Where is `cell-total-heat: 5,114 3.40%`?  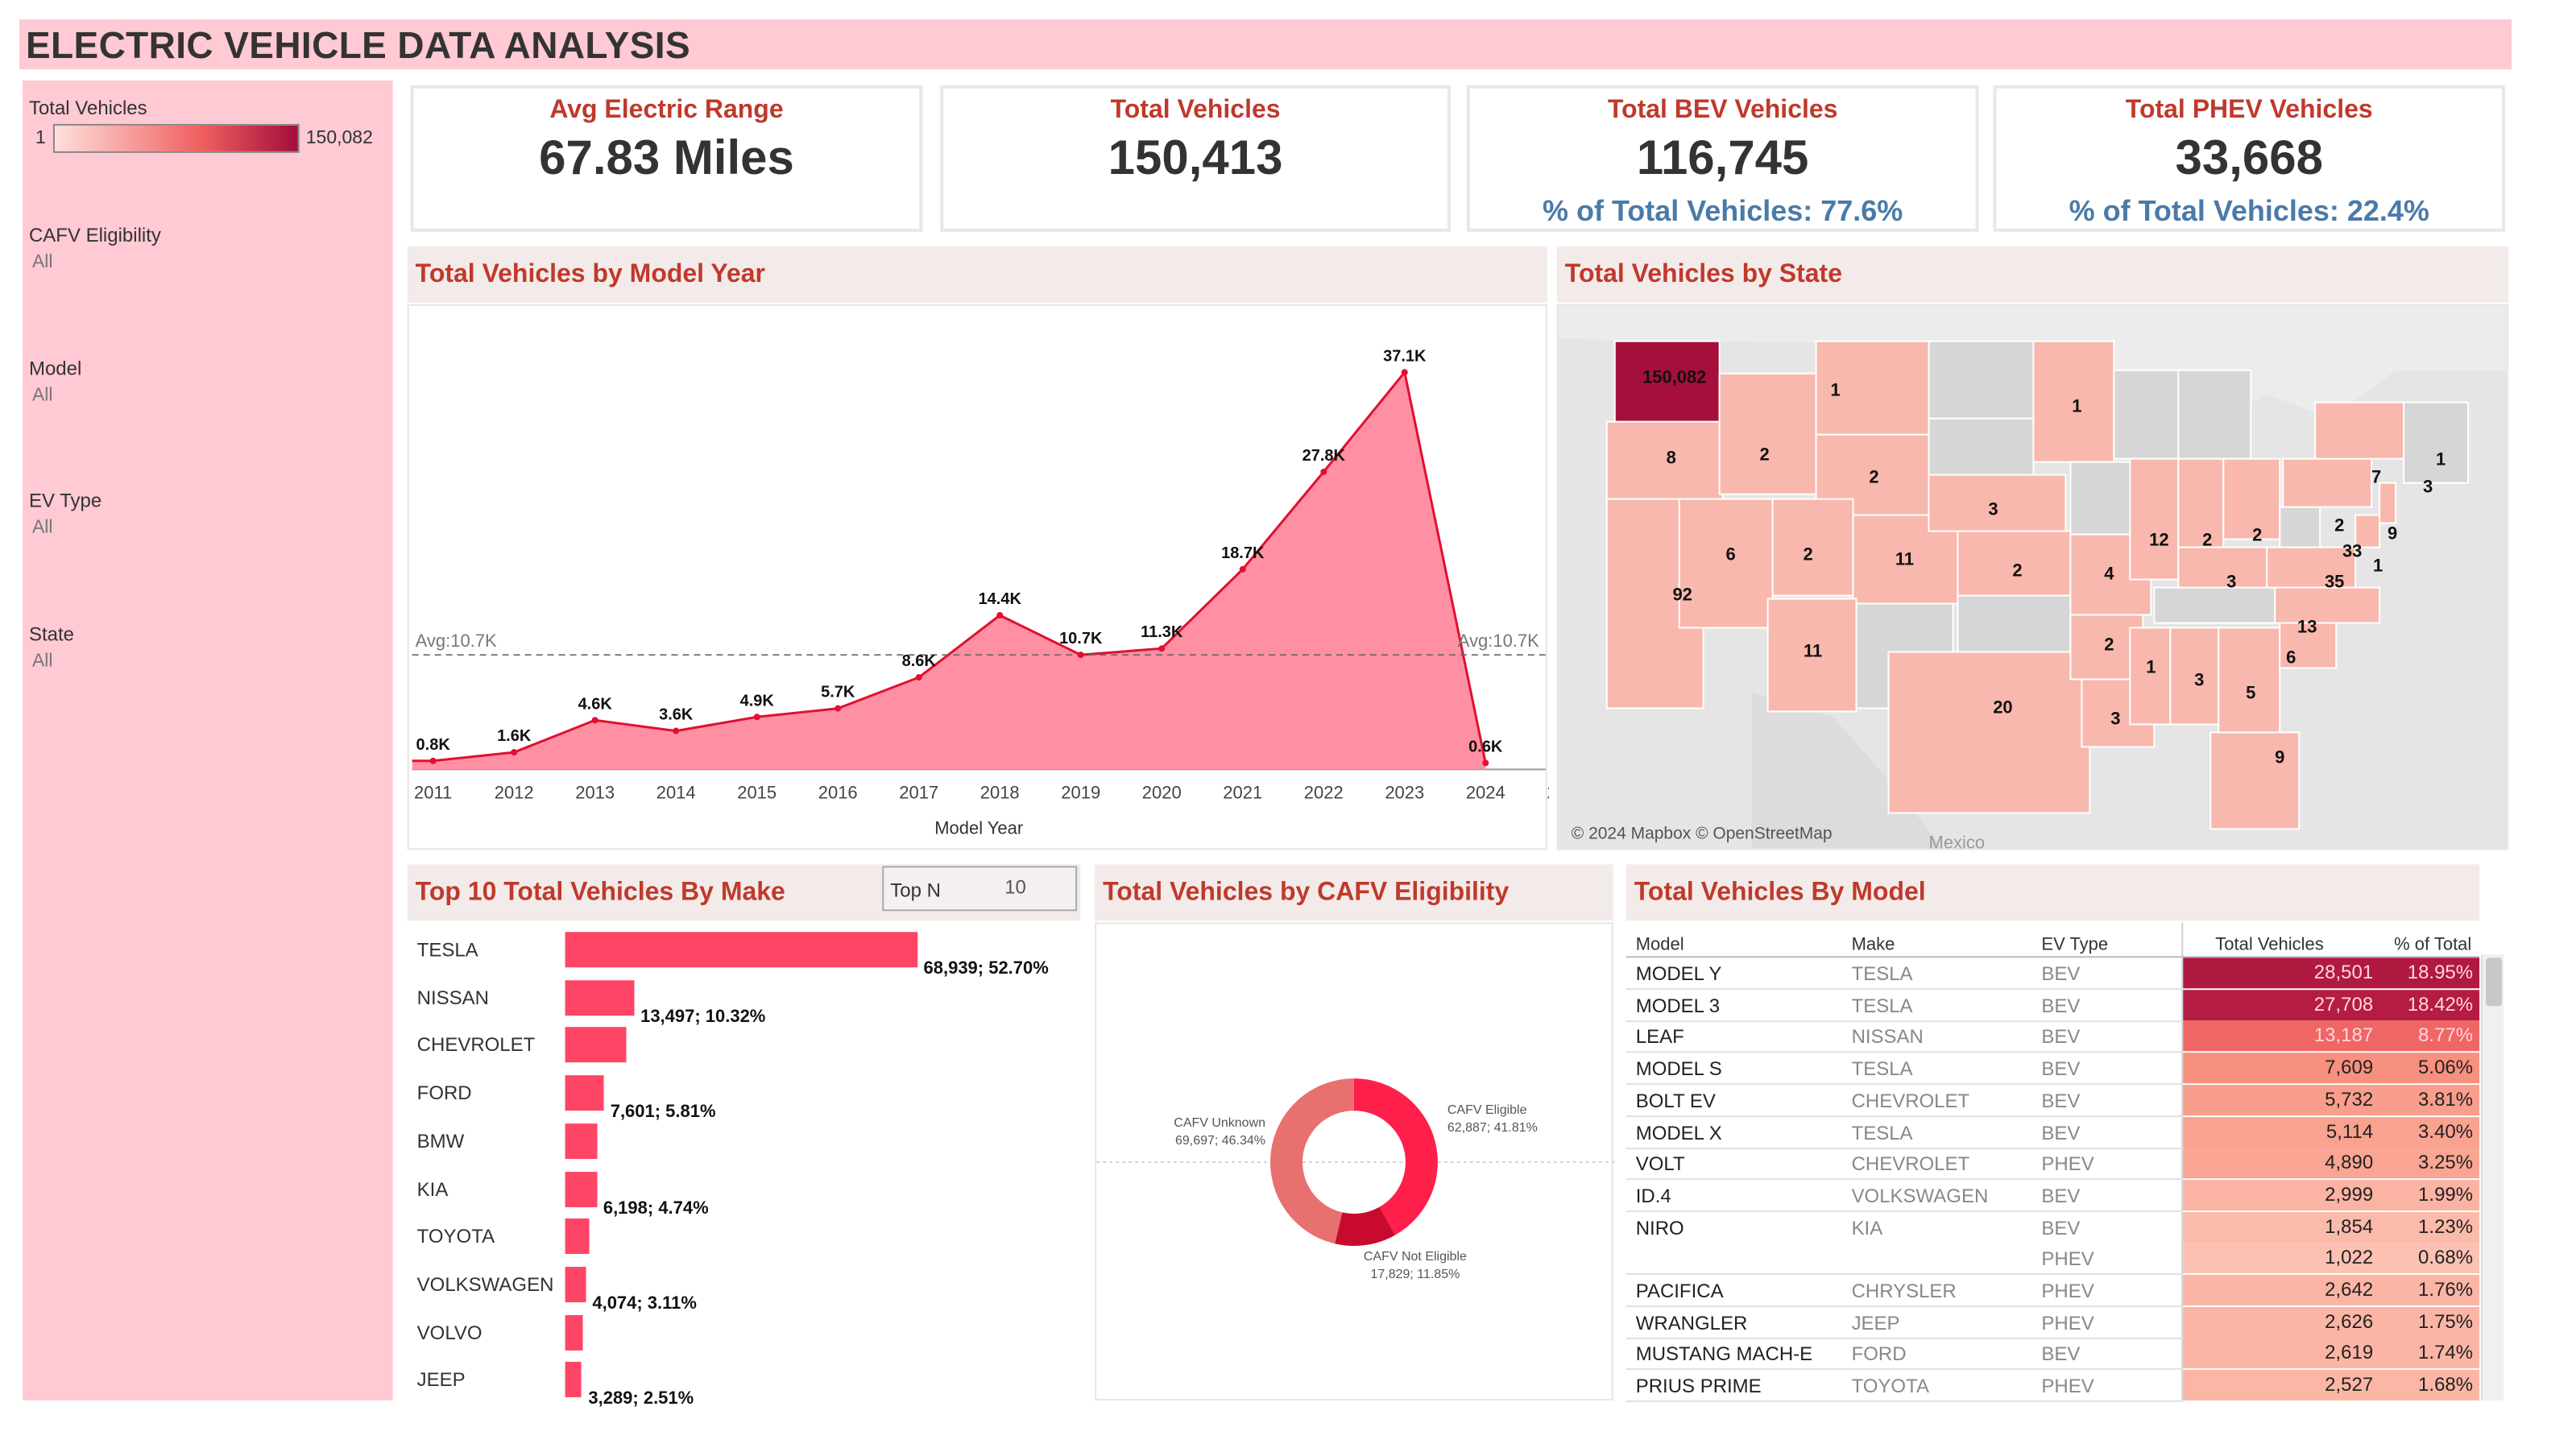 cell-total-heat: 5,114 3.40% is located at coordinates (2331, 1132).